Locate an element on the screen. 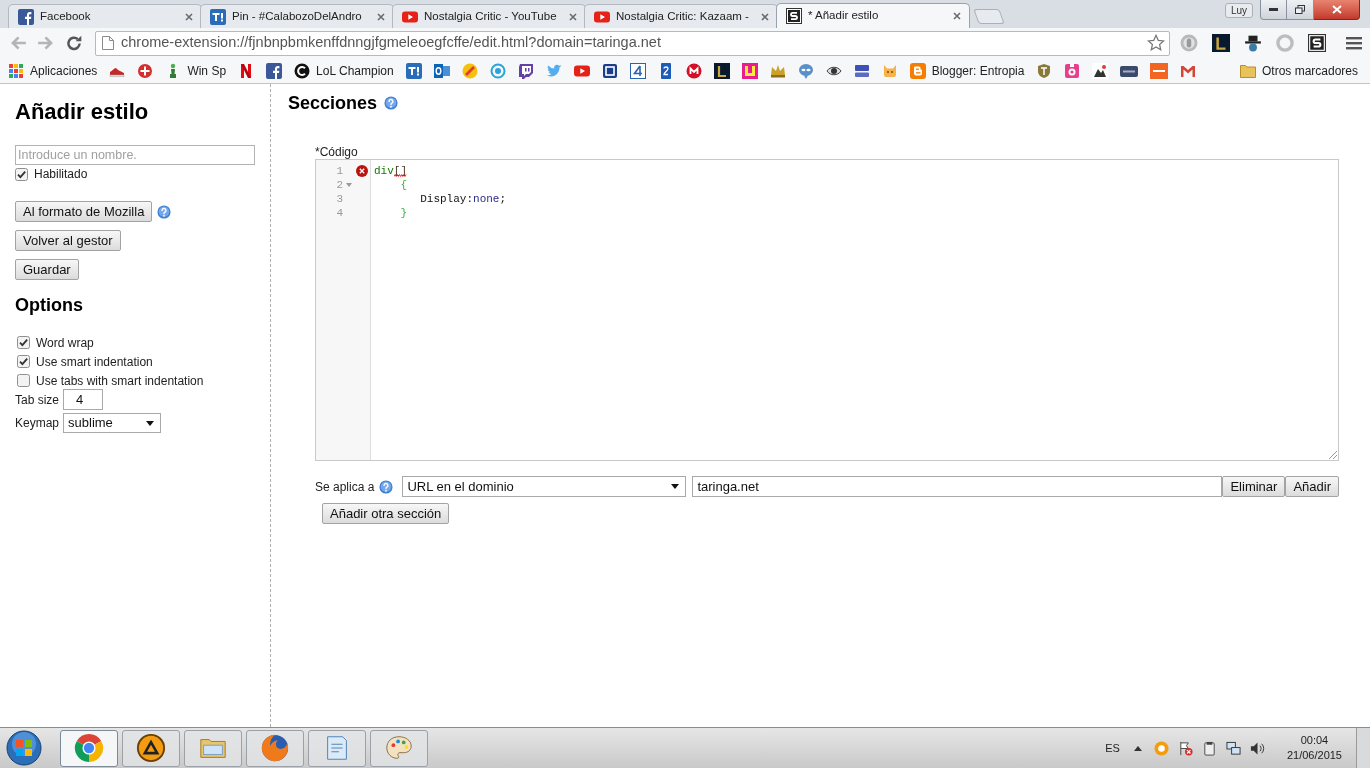 The width and height of the screenshot is (1370, 768). bars-logo-icon is located at coordinates (861, 70).